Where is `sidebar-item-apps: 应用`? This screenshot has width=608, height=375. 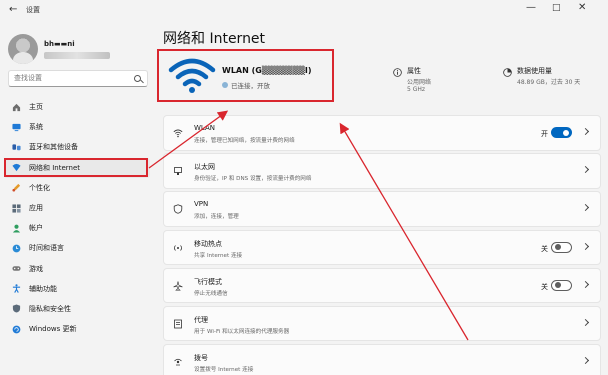
sidebar-item-apps: 应用 is located at coordinates (77, 208).